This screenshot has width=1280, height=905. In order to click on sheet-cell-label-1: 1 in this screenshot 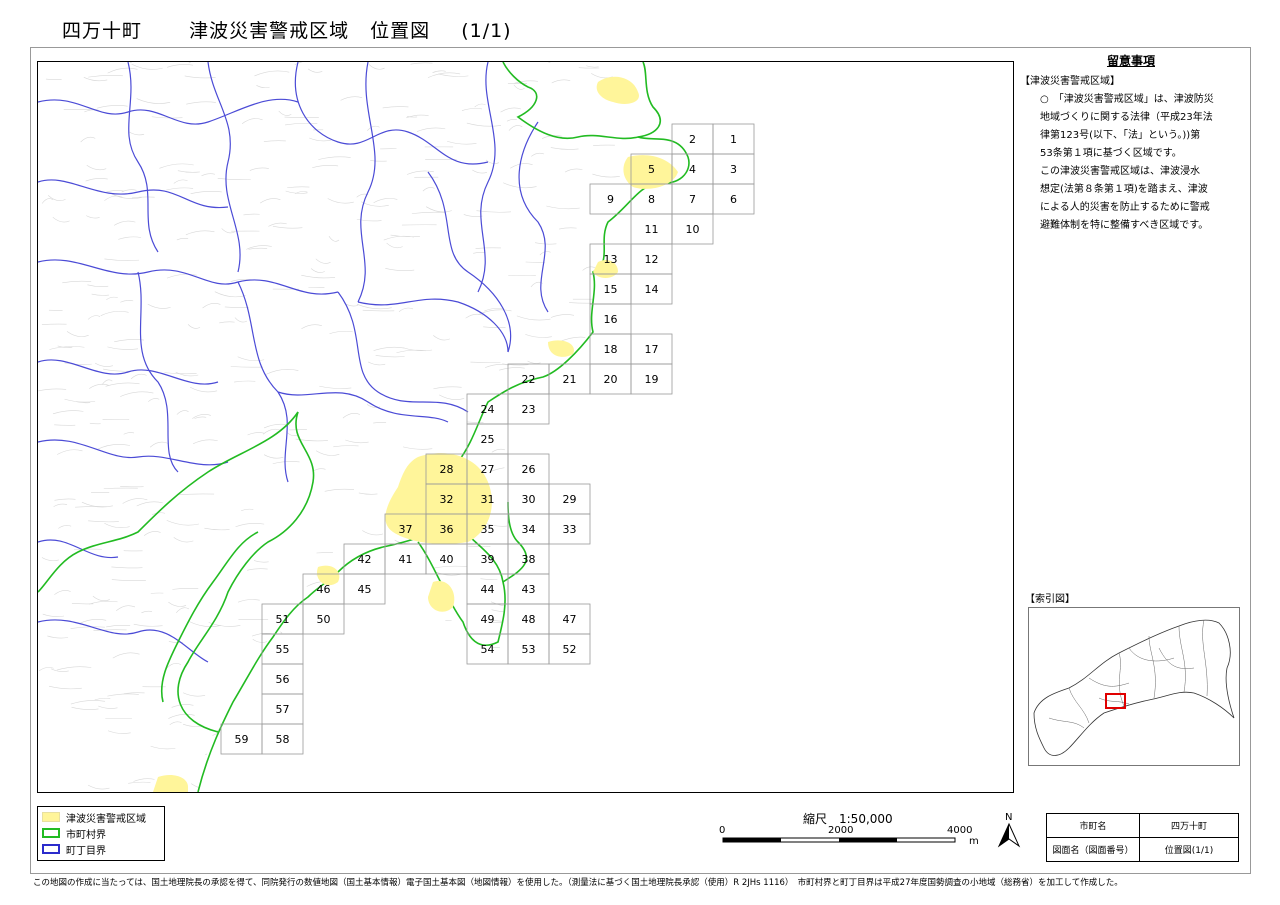, I will do `click(733, 139)`.